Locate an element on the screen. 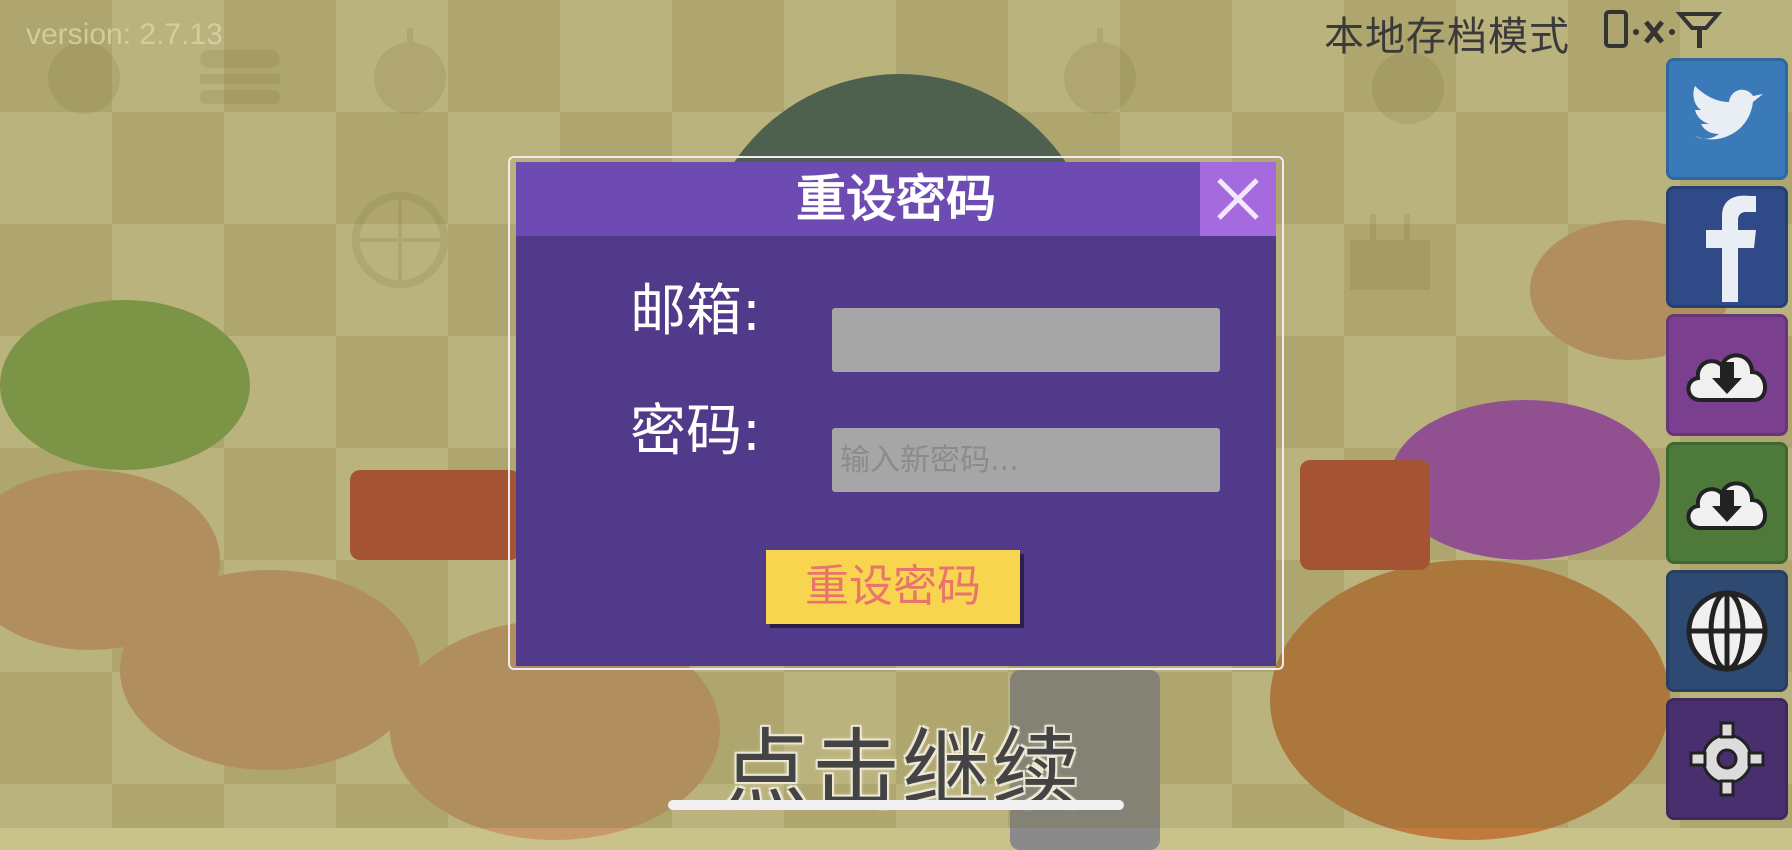  status-icons is located at coordinates (1662, 32).